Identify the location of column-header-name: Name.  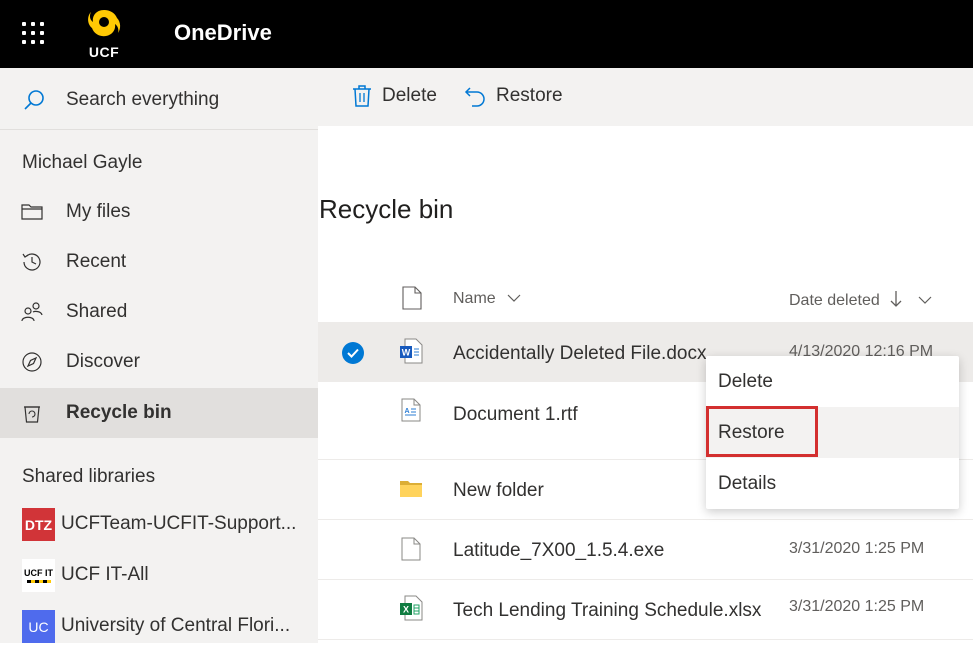
(487, 299).